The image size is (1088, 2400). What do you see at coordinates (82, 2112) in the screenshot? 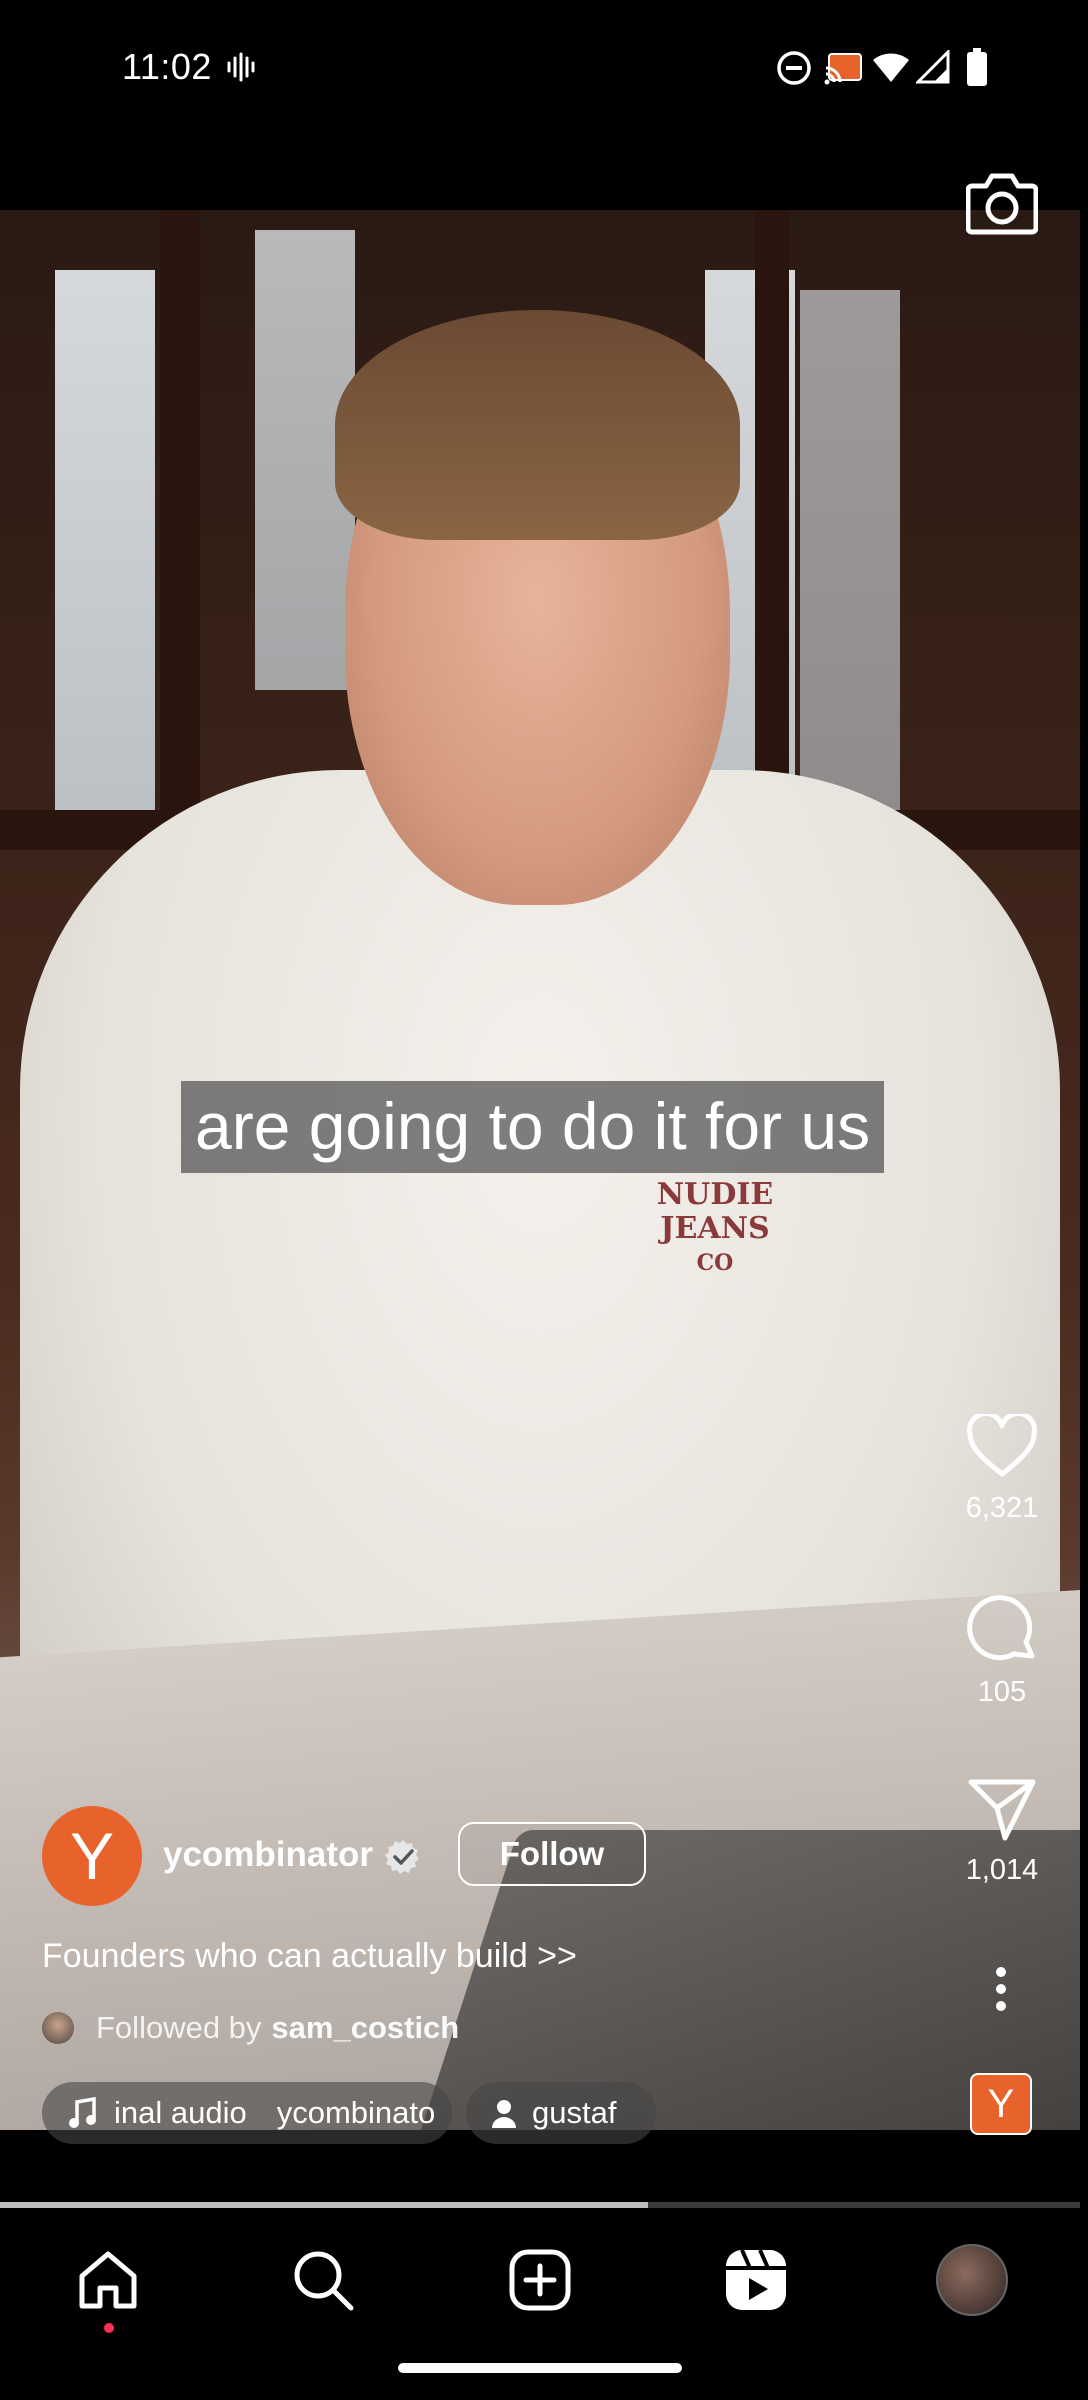
I see `music-note-icon` at bounding box center [82, 2112].